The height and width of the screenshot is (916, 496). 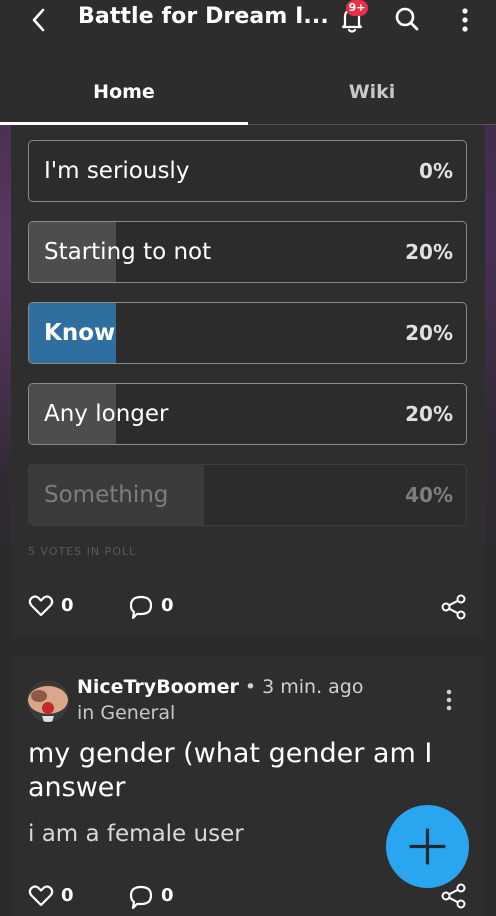 What do you see at coordinates (117, 171) in the screenshot?
I see `poll-option-label: I'm seriously` at bounding box center [117, 171].